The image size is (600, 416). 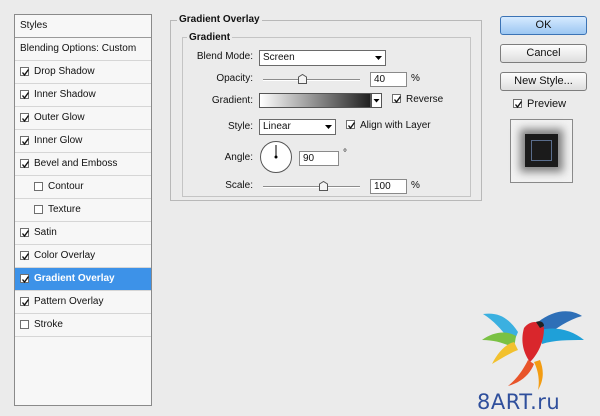 I want to click on parrot-logo-icon, so click(x=533, y=350).